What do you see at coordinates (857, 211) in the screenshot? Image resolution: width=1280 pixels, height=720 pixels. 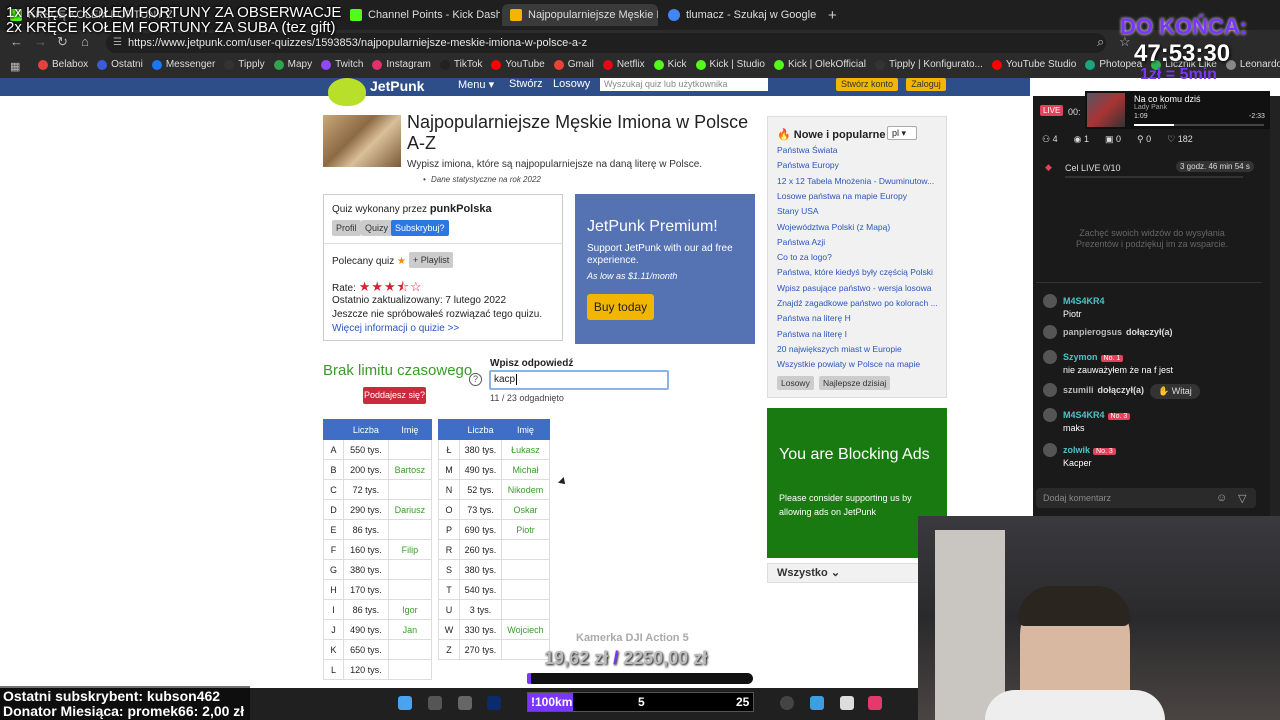 I see `sidebar-link: Stany USA` at bounding box center [857, 211].